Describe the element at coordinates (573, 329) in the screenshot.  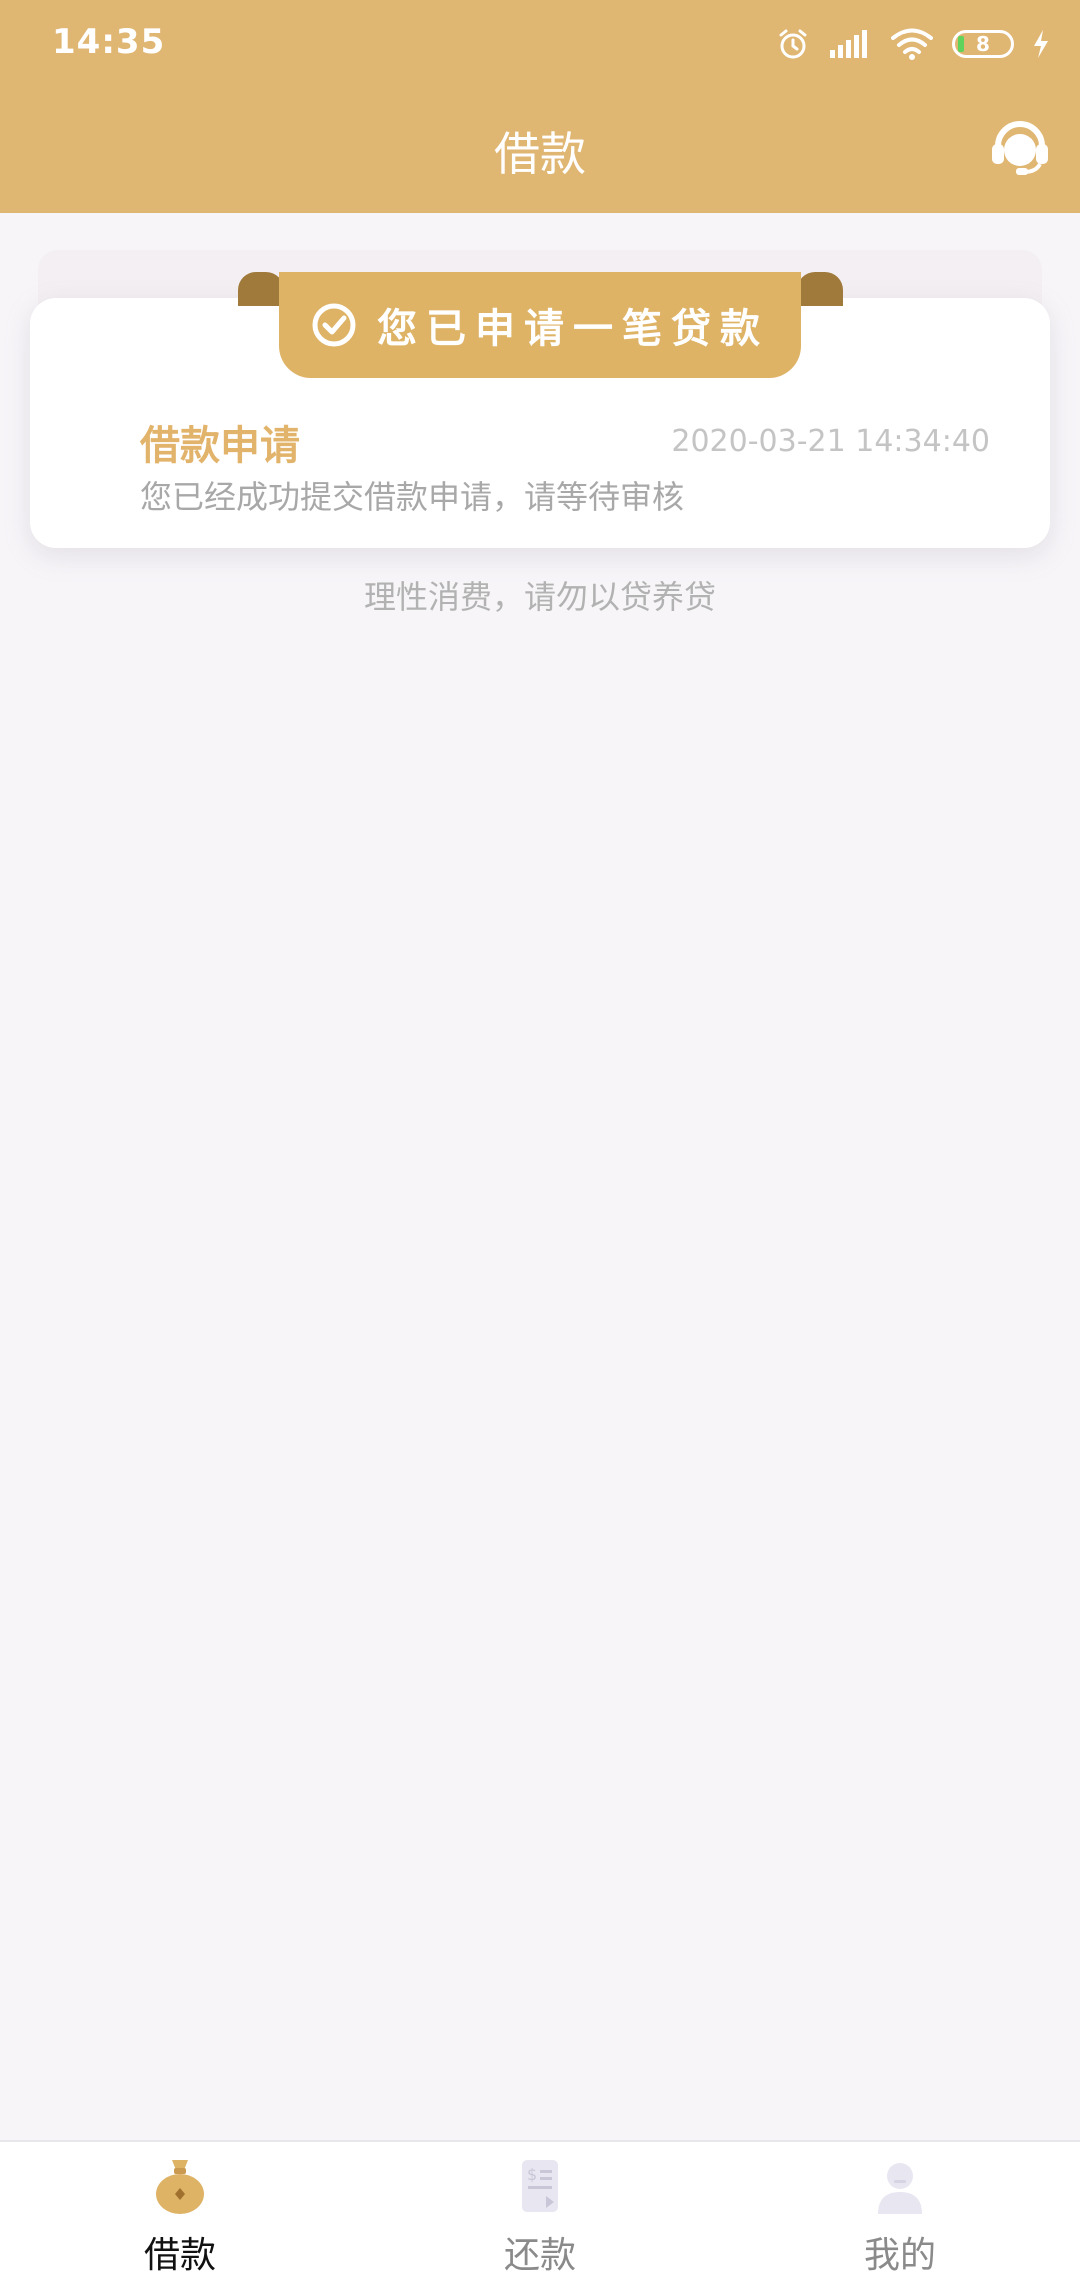
I see `status-ribbon-text: 您已申请一笔贷款` at that location.